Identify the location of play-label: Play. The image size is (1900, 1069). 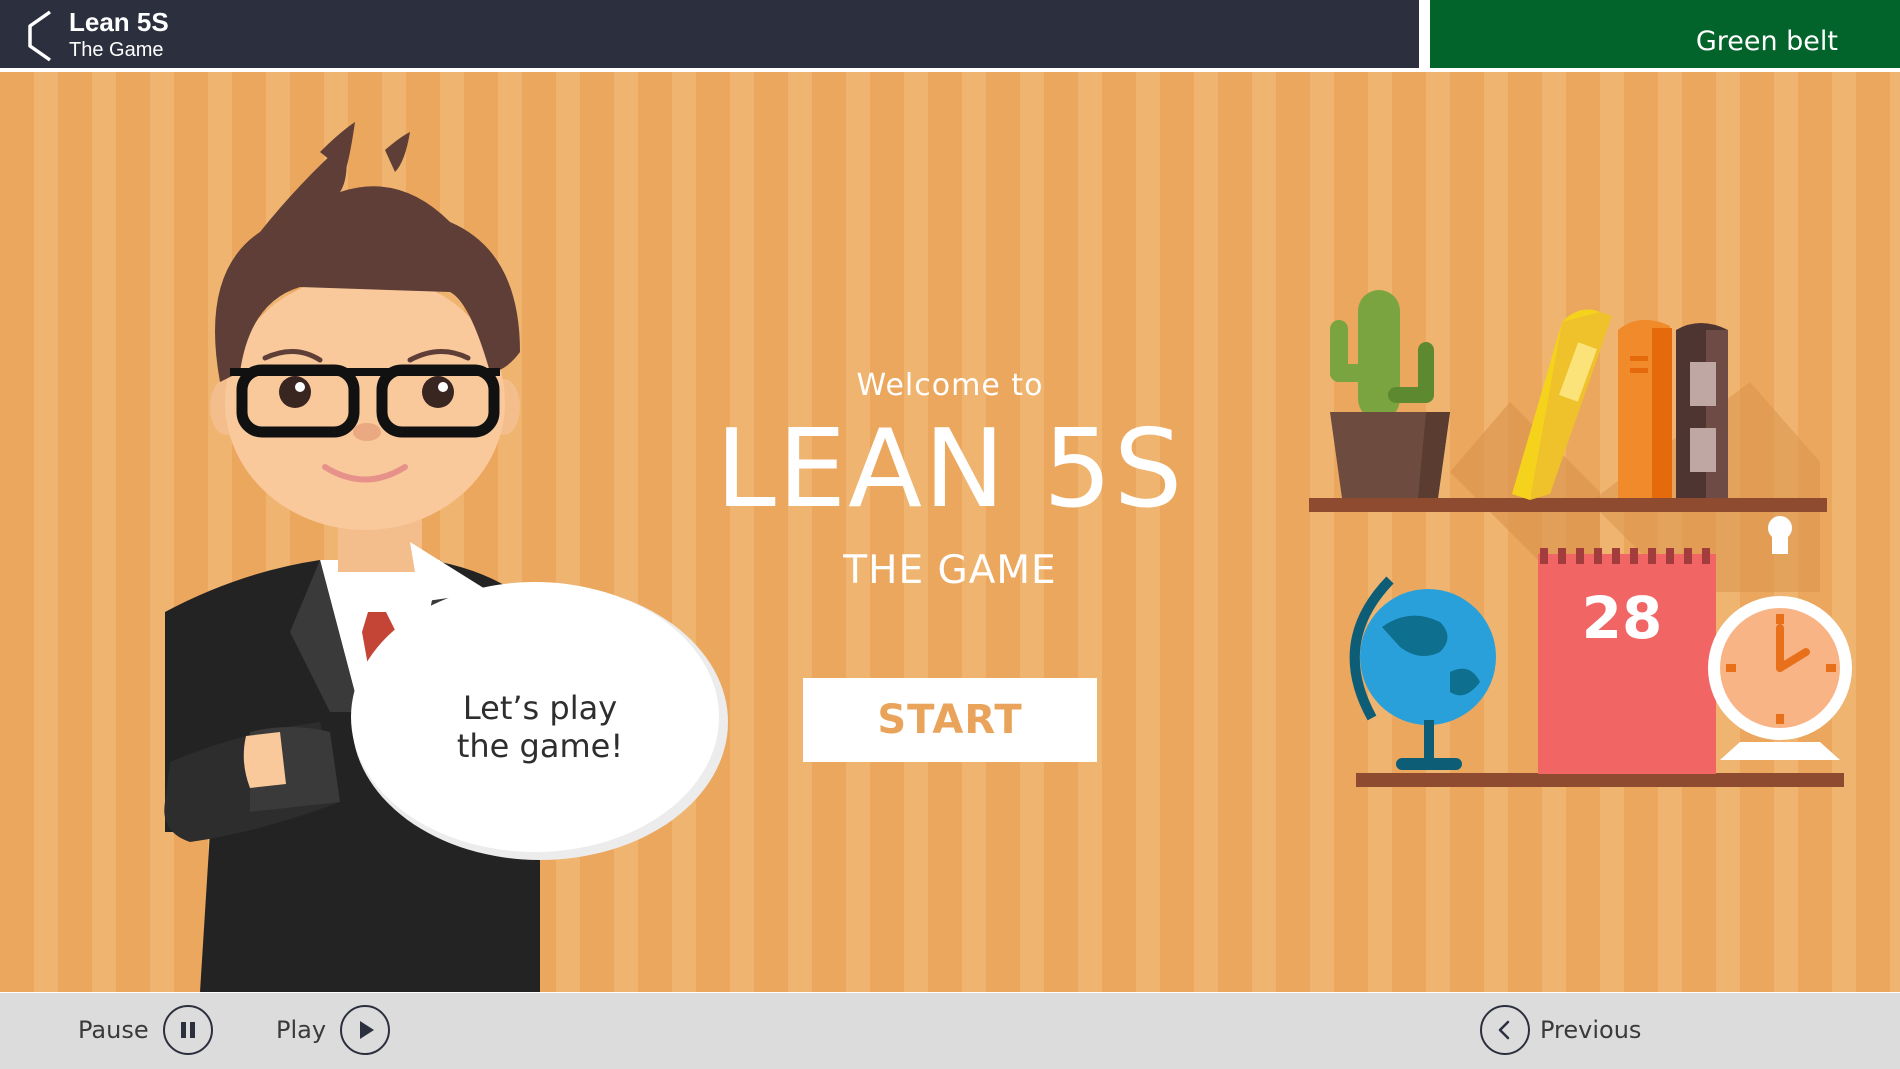
(301, 1030).